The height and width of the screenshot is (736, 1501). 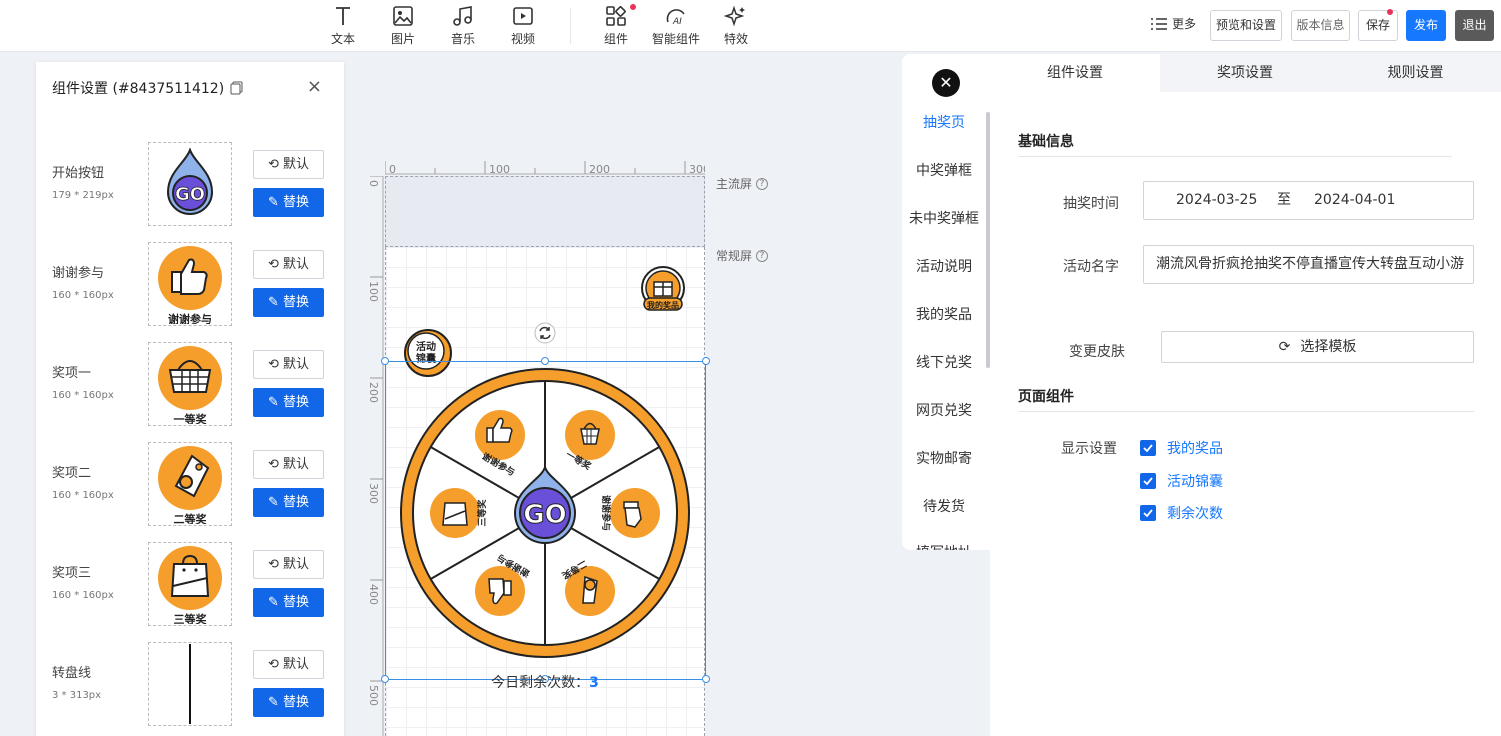 I want to click on page-item-web-redeem: 网页兑奖, so click(x=944, y=410).